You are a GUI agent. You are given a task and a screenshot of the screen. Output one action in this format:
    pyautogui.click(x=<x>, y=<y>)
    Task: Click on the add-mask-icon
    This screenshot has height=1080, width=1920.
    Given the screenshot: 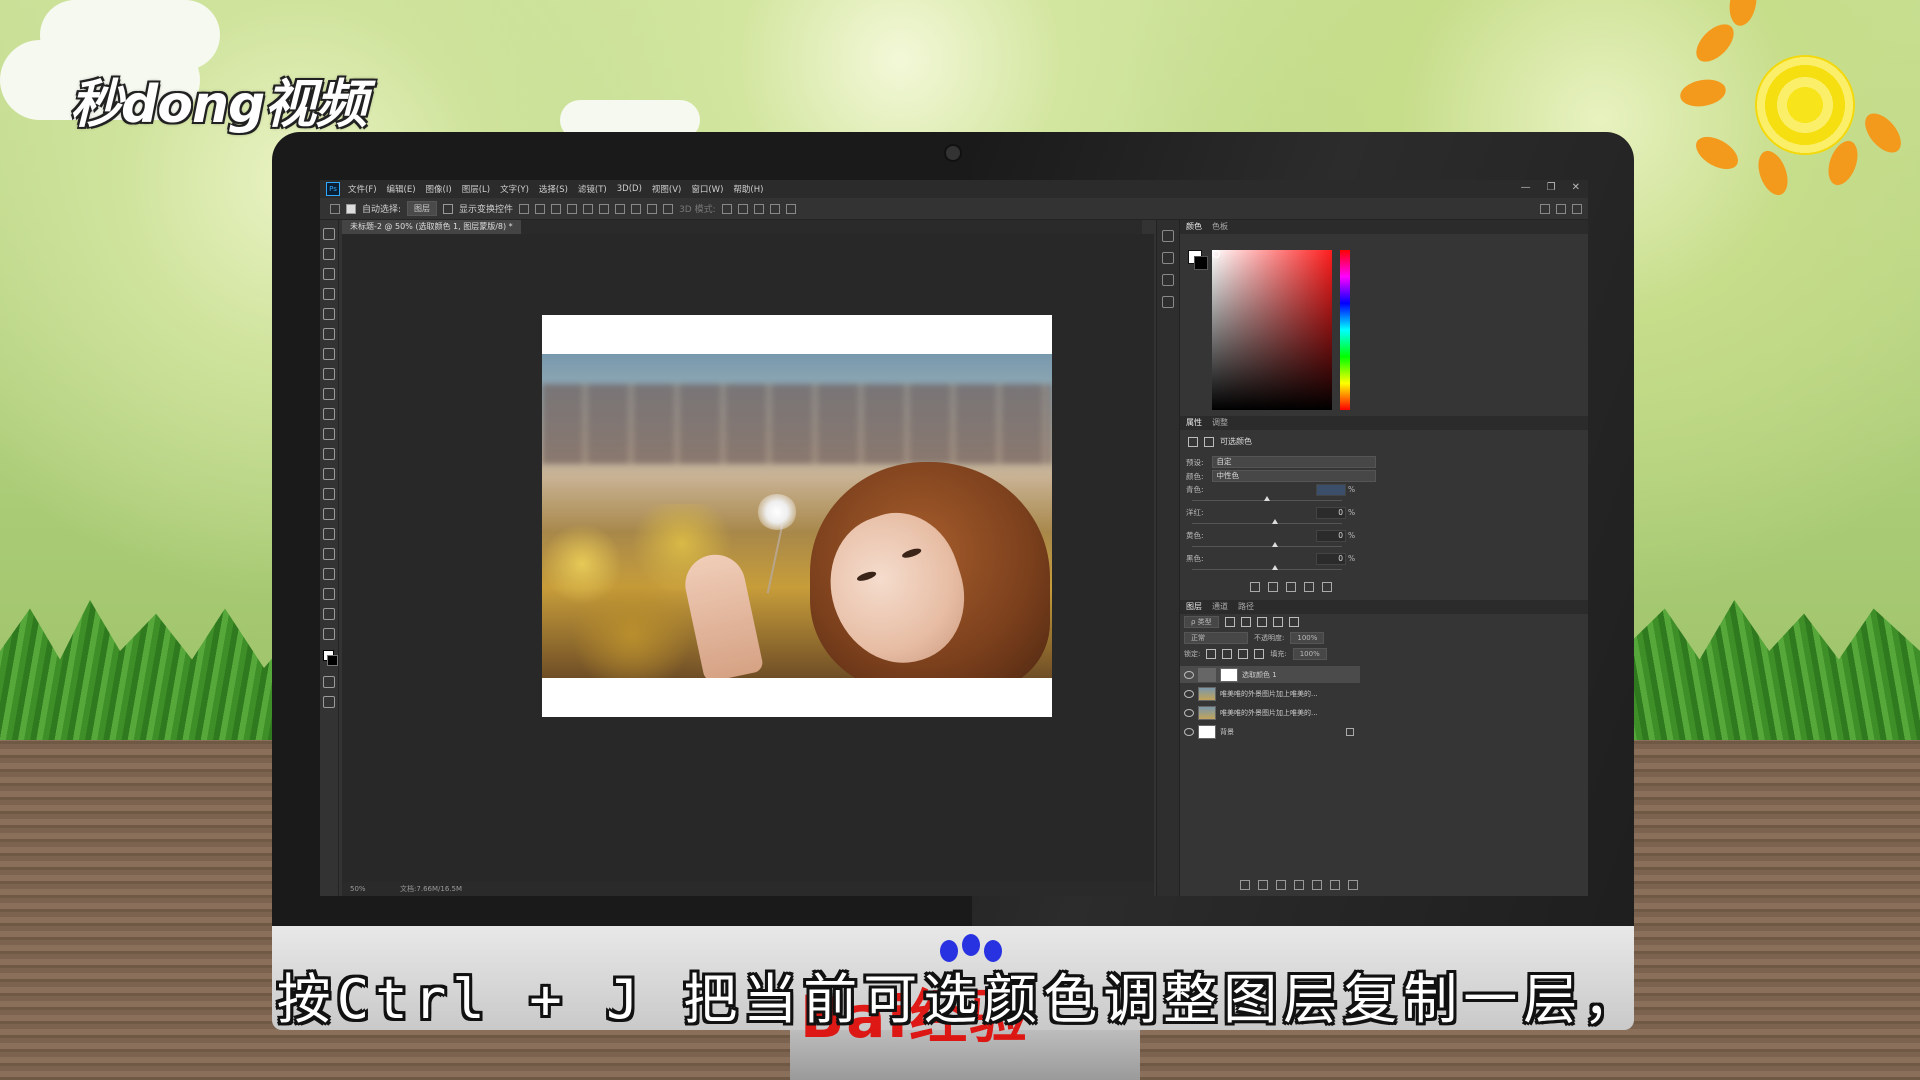 What is the action you would take?
    pyautogui.click(x=1281, y=885)
    